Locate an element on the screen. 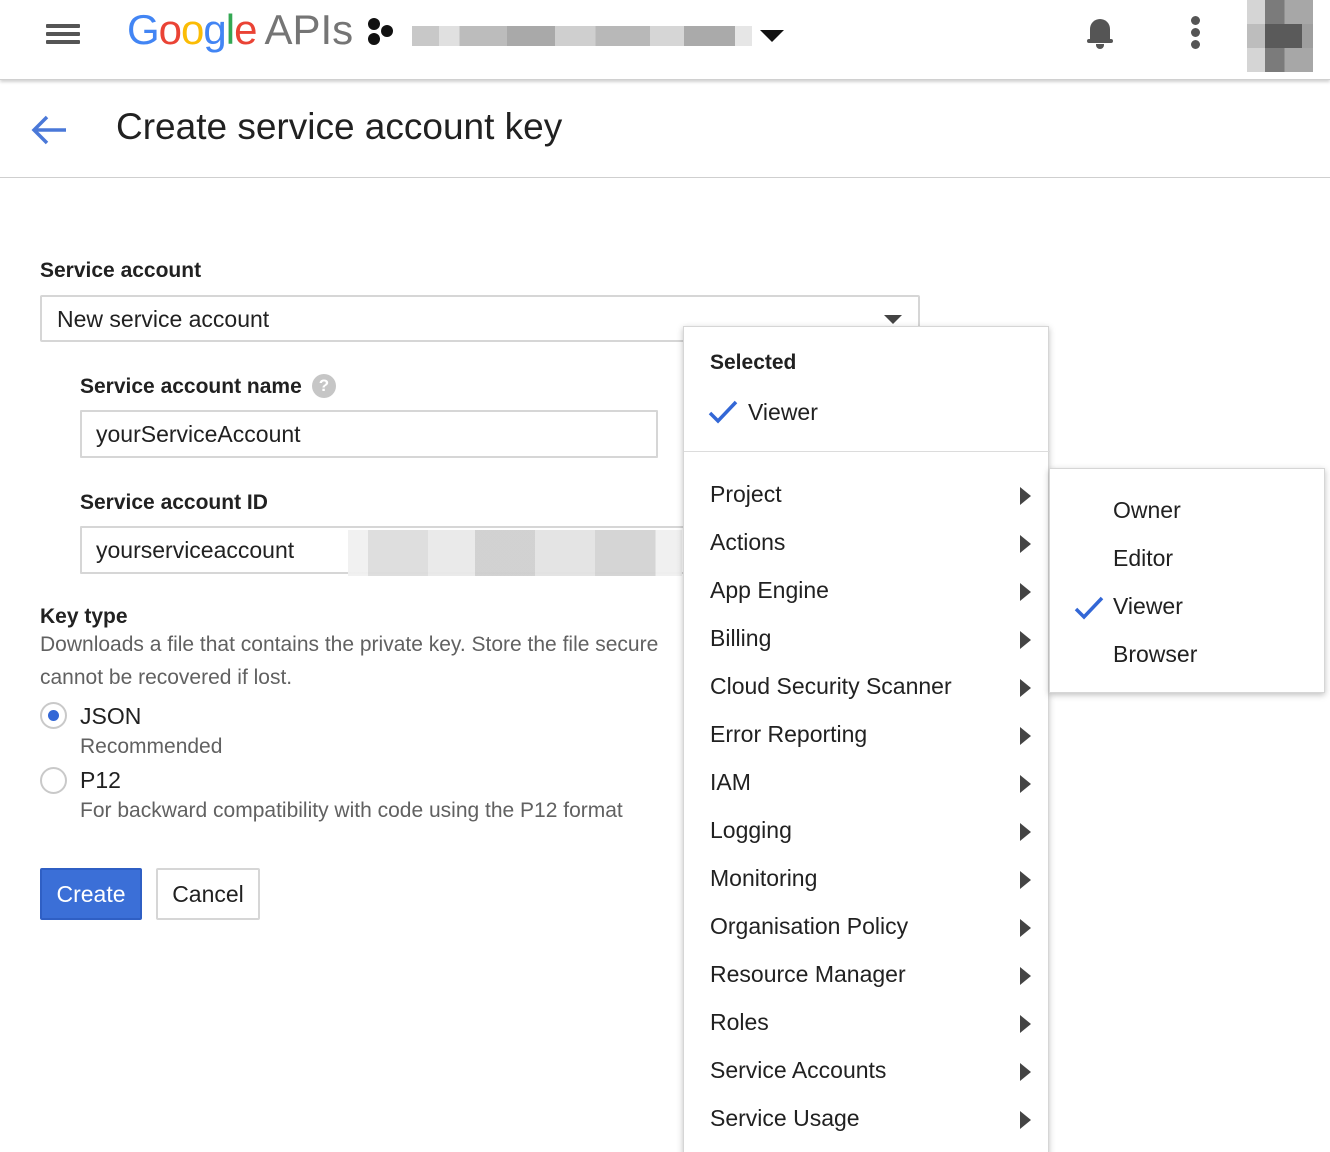  role-option-editor: Editor is located at coordinates (1188, 561).